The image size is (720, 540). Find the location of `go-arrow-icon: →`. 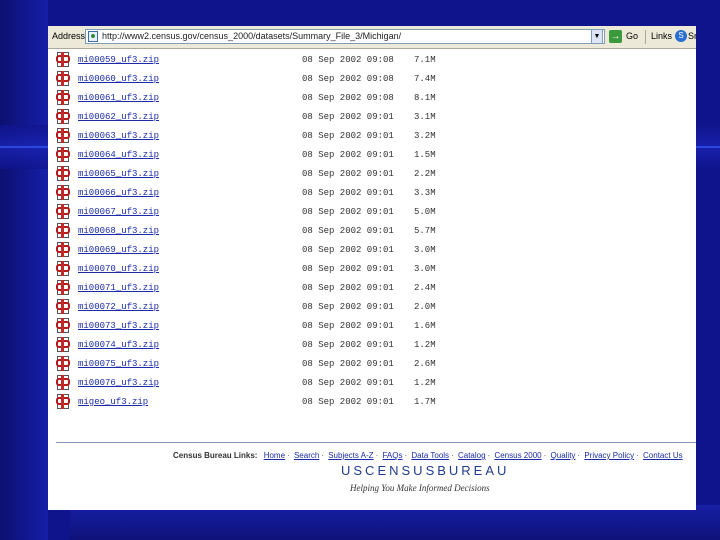

go-arrow-icon: → is located at coordinates (615, 36).